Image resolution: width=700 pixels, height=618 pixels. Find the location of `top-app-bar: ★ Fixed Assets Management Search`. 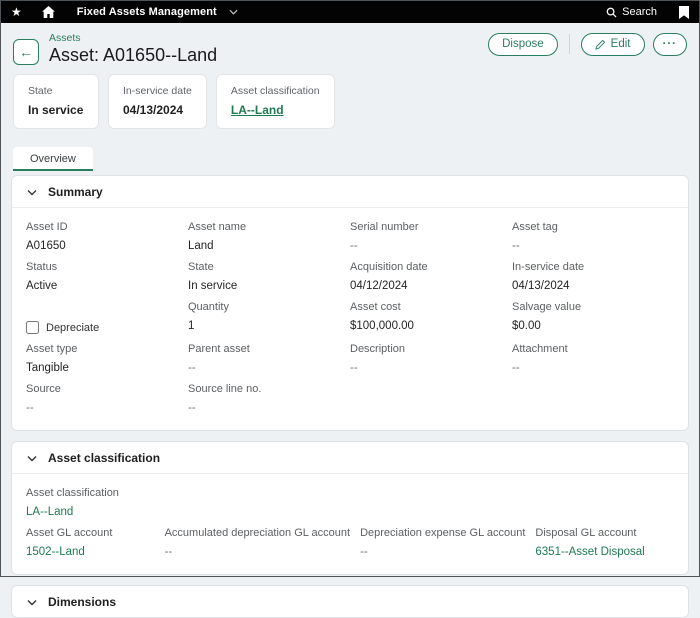

top-app-bar: ★ Fixed Assets Management Search is located at coordinates (350, 12).